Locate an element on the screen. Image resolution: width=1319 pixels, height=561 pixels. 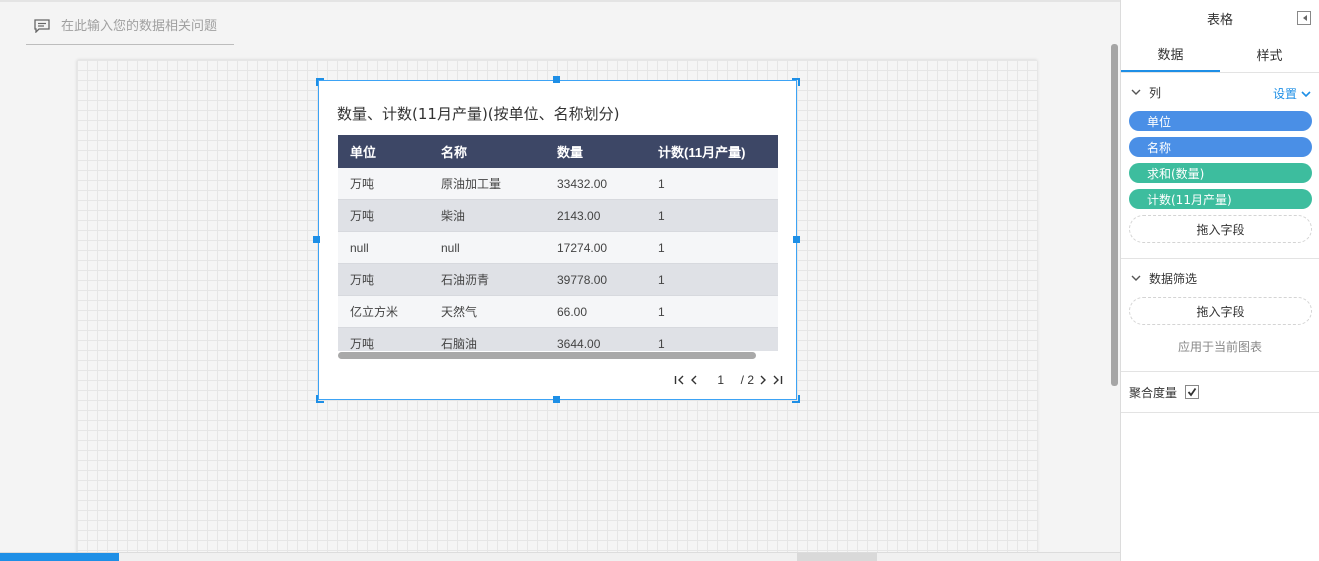
table-cell: 柴油 is located at coordinates (453, 216).